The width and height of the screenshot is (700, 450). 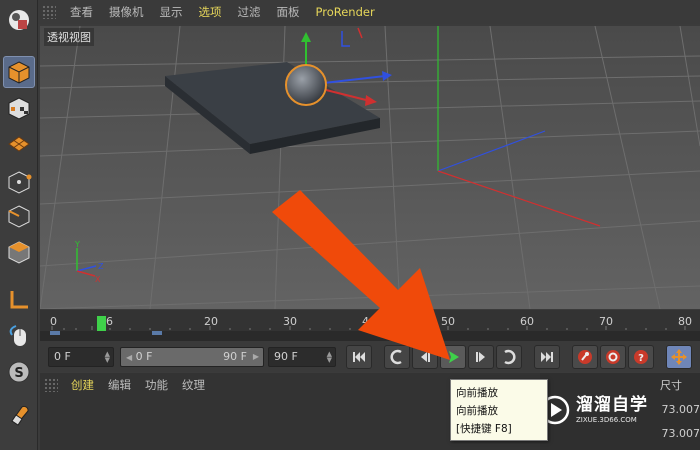 I want to click on left-toolbar: S, so click(x=19, y=225).